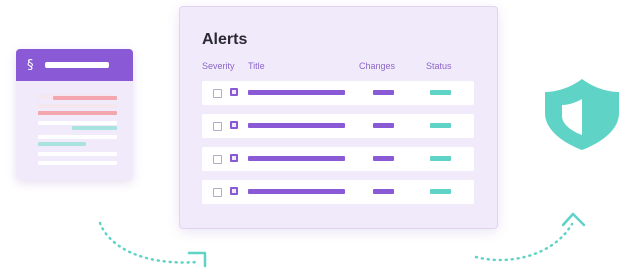 This screenshot has height=273, width=626. What do you see at coordinates (218, 66) in the screenshot?
I see `column-header-severity: Severity` at bounding box center [218, 66].